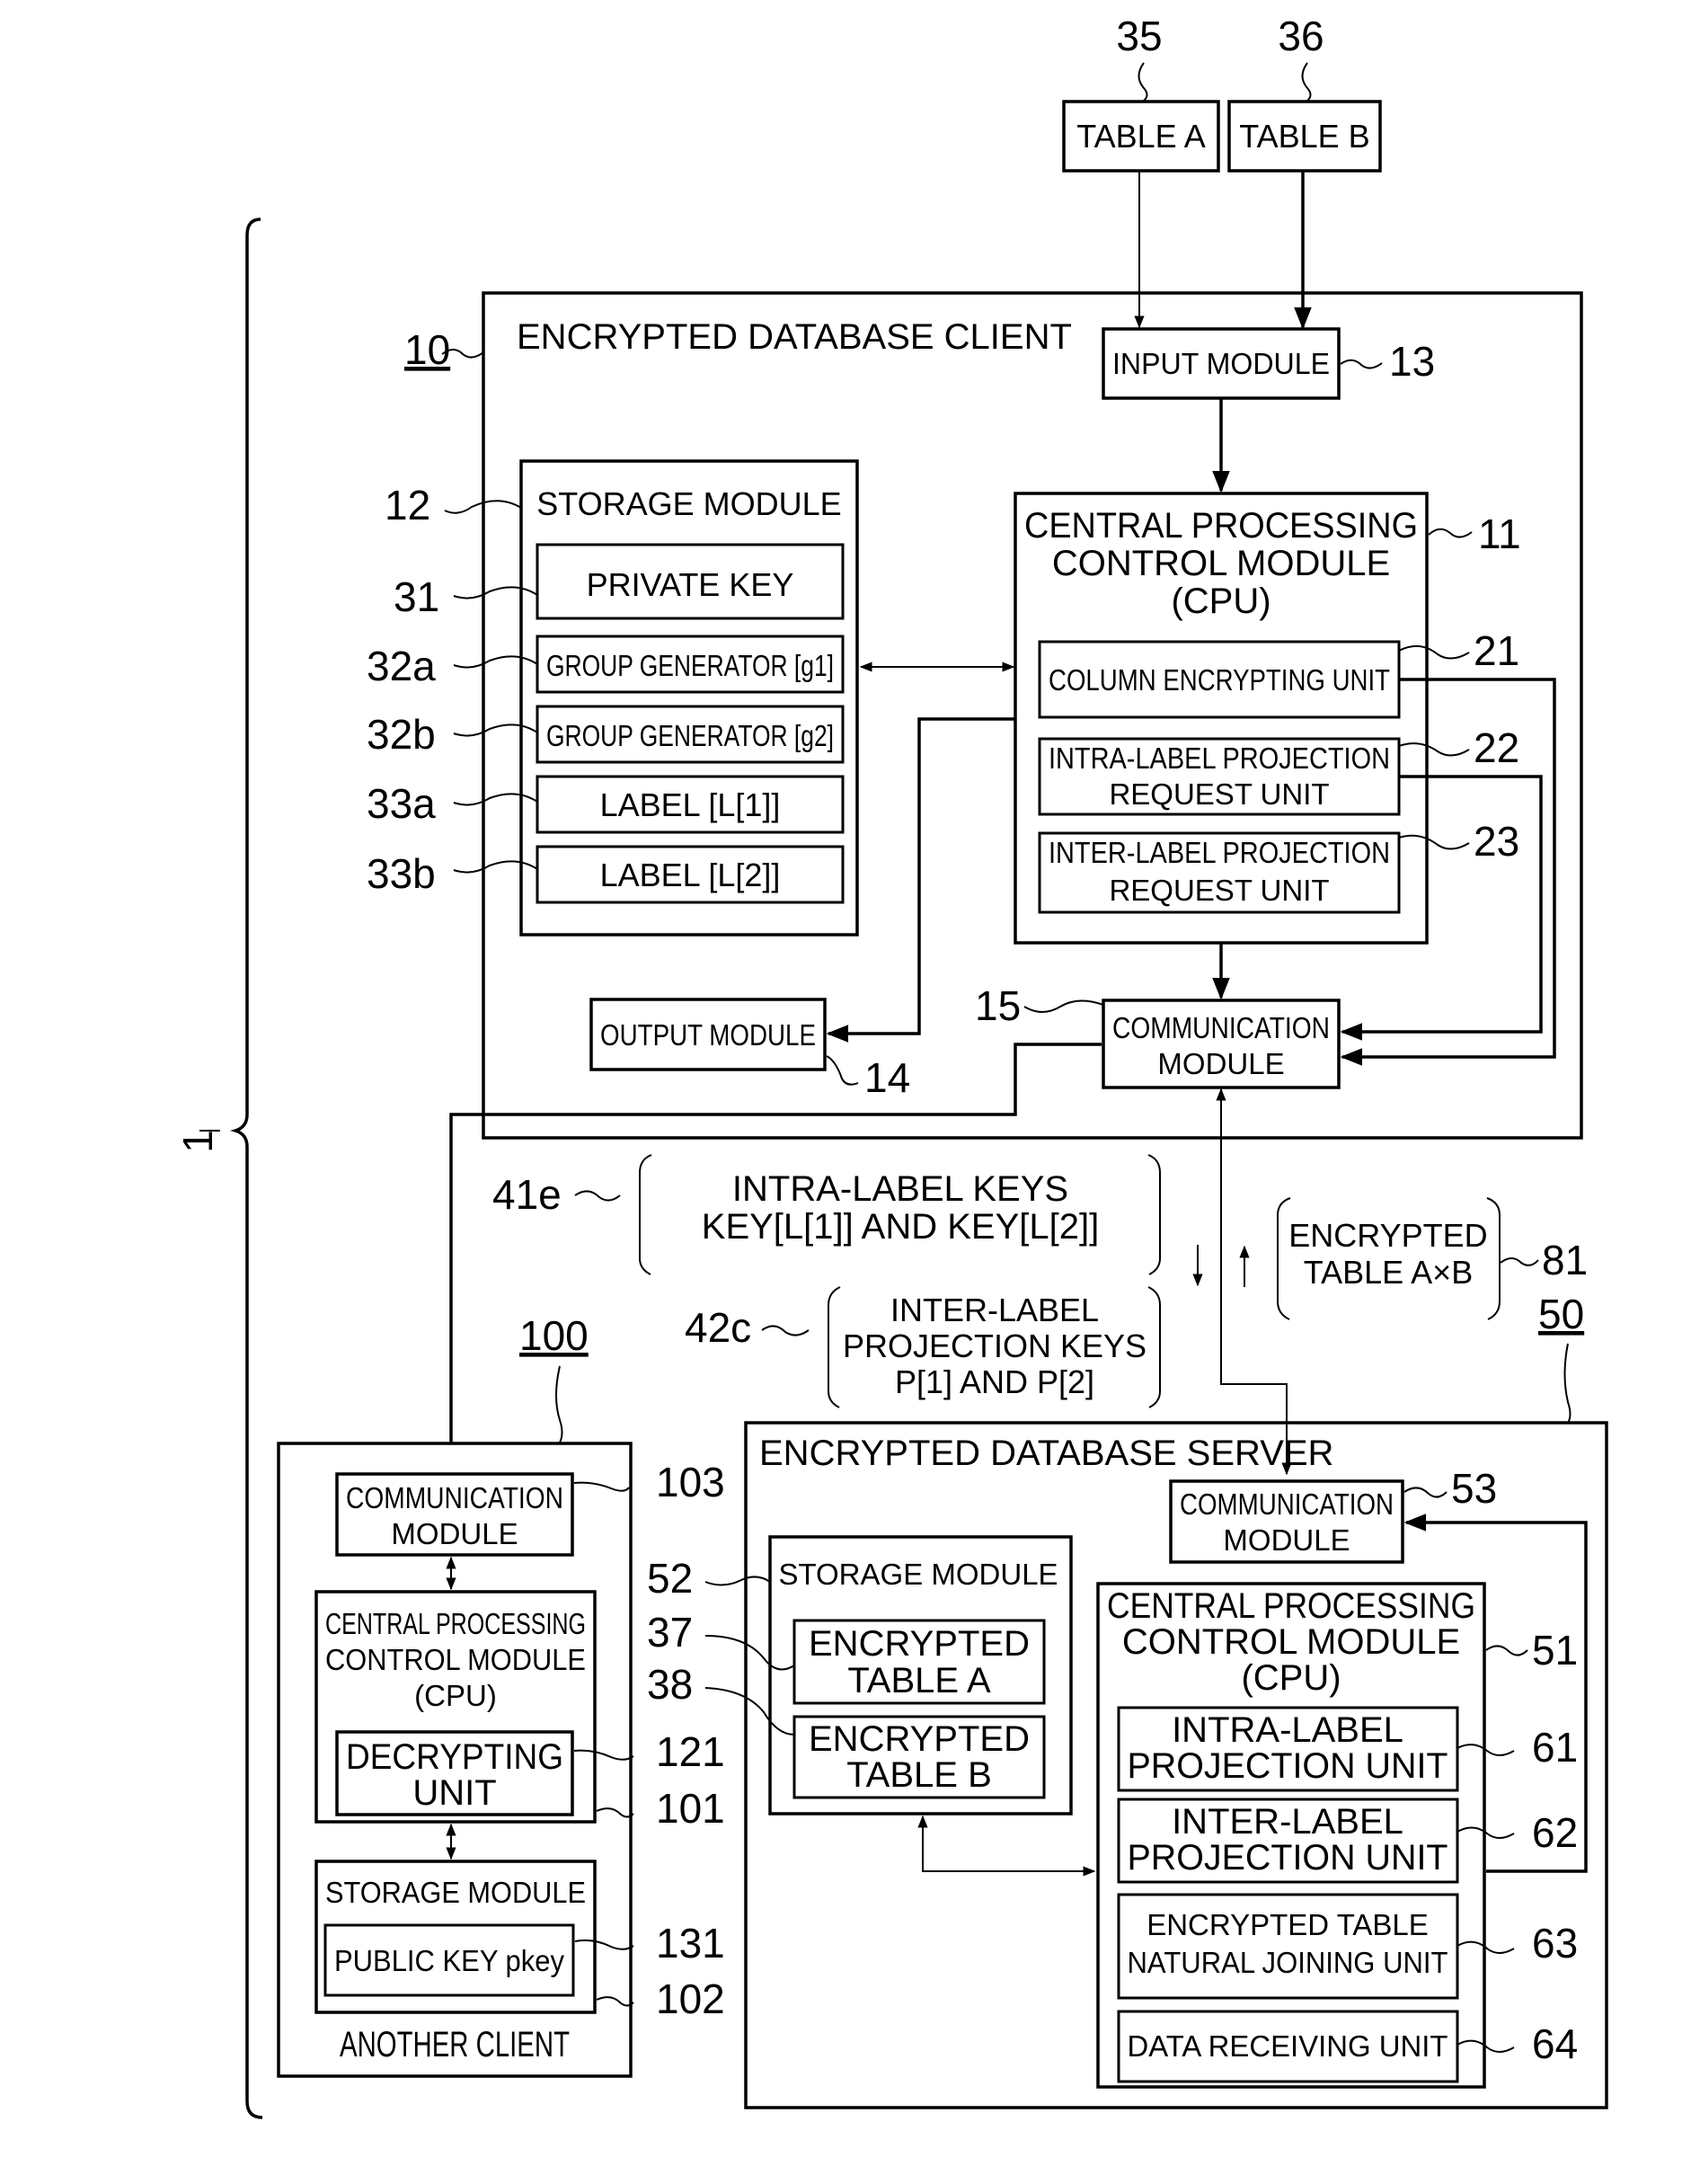  What do you see at coordinates (1141, 93) in the screenshot?
I see `table-a-input: 35 TABLE A` at bounding box center [1141, 93].